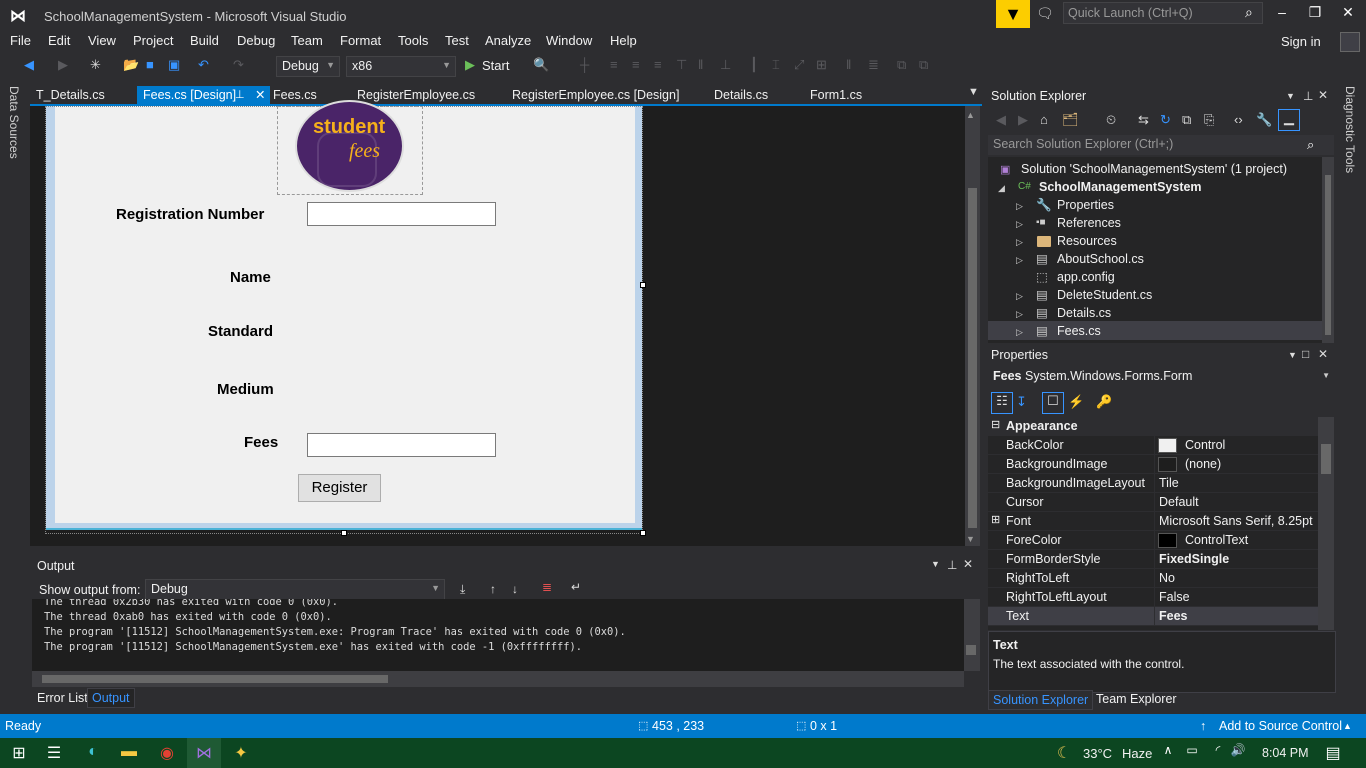 The width and height of the screenshot is (1366, 768). I want to click on find-message-icon: ⤓, so click(462, 589).